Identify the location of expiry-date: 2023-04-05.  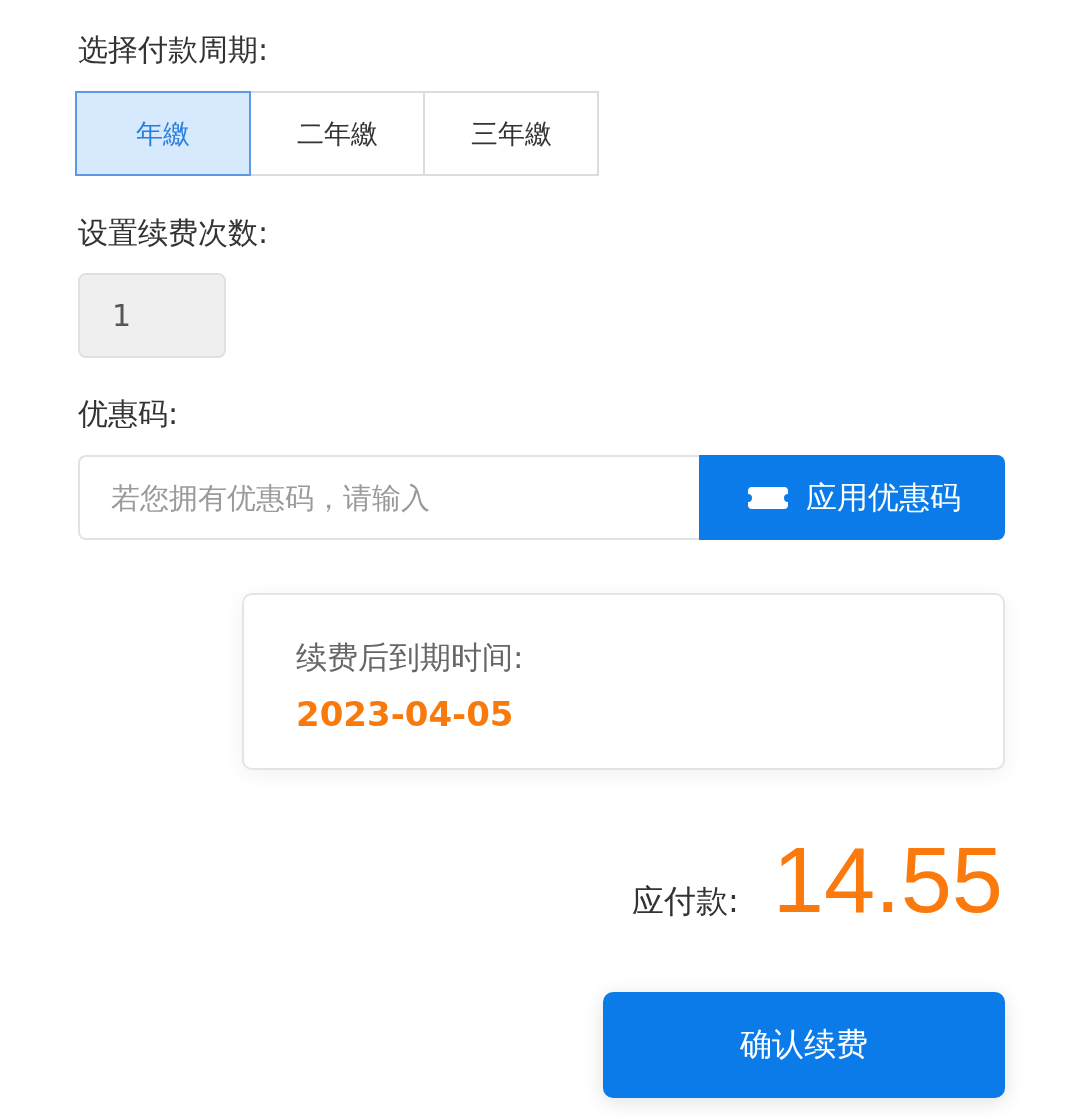
(405, 714).